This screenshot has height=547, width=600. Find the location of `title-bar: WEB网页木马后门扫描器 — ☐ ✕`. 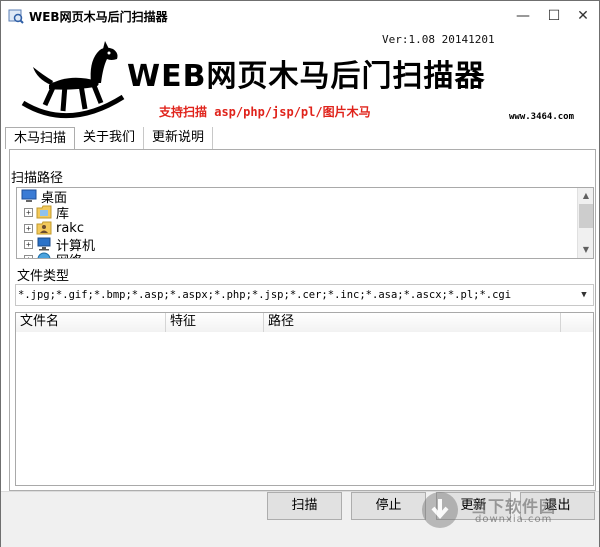

title-bar: WEB网页木马后门扫描器 — ☐ ✕ is located at coordinates (300, 16).